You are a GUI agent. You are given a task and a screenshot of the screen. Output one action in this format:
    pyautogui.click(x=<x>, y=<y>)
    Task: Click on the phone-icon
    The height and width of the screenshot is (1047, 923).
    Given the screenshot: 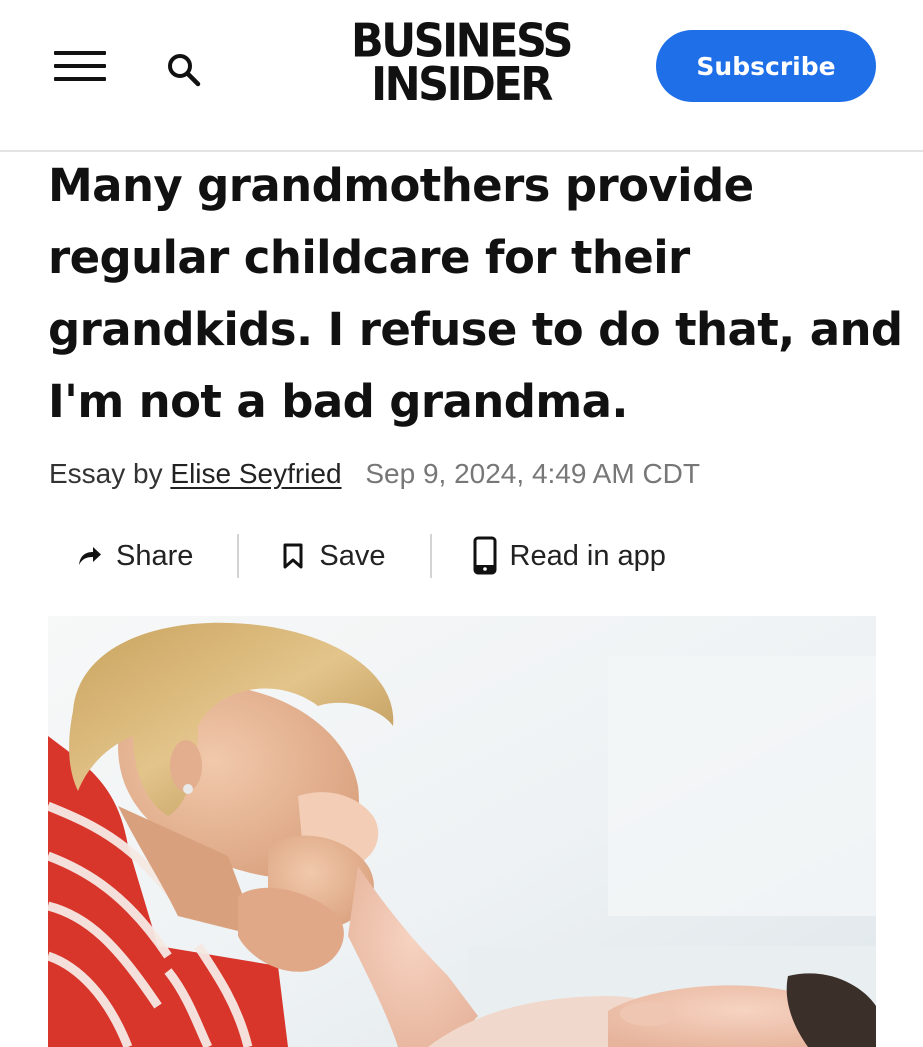 What is the action you would take?
    pyautogui.click(x=484, y=555)
    